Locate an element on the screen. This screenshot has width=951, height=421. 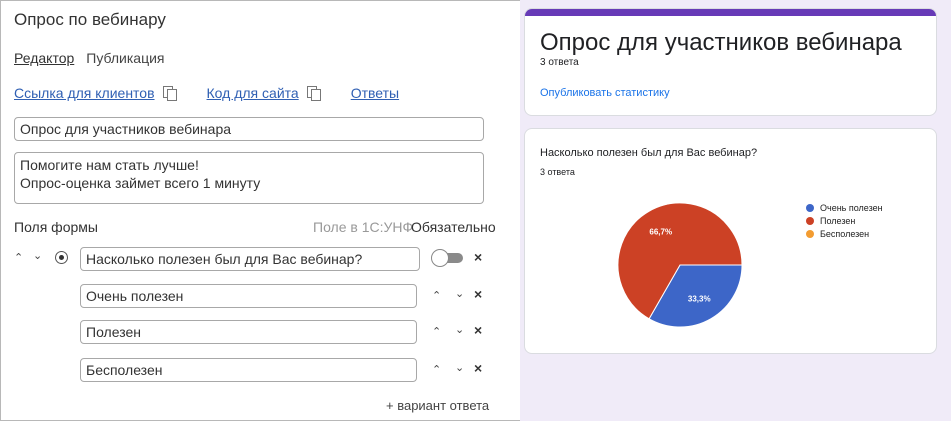
toggle-knob is located at coordinates (440, 258).